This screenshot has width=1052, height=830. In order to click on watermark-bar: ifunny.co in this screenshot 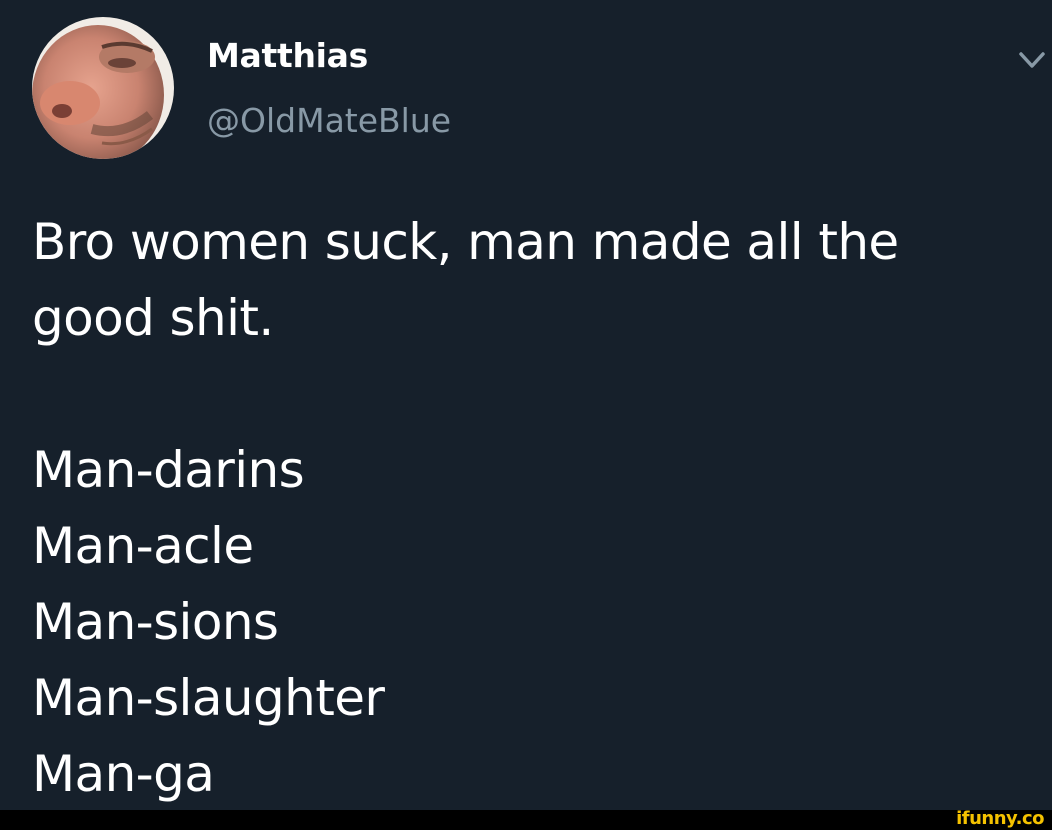, I will do `click(526, 819)`.